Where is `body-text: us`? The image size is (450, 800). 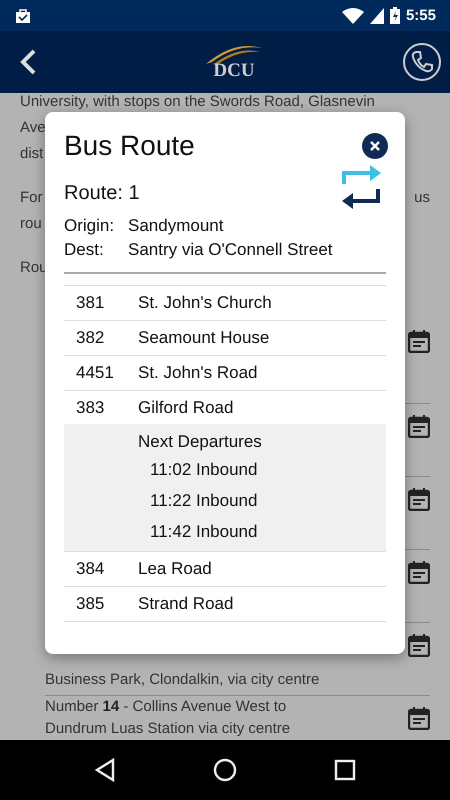 body-text: us is located at coordinates (422, 198).